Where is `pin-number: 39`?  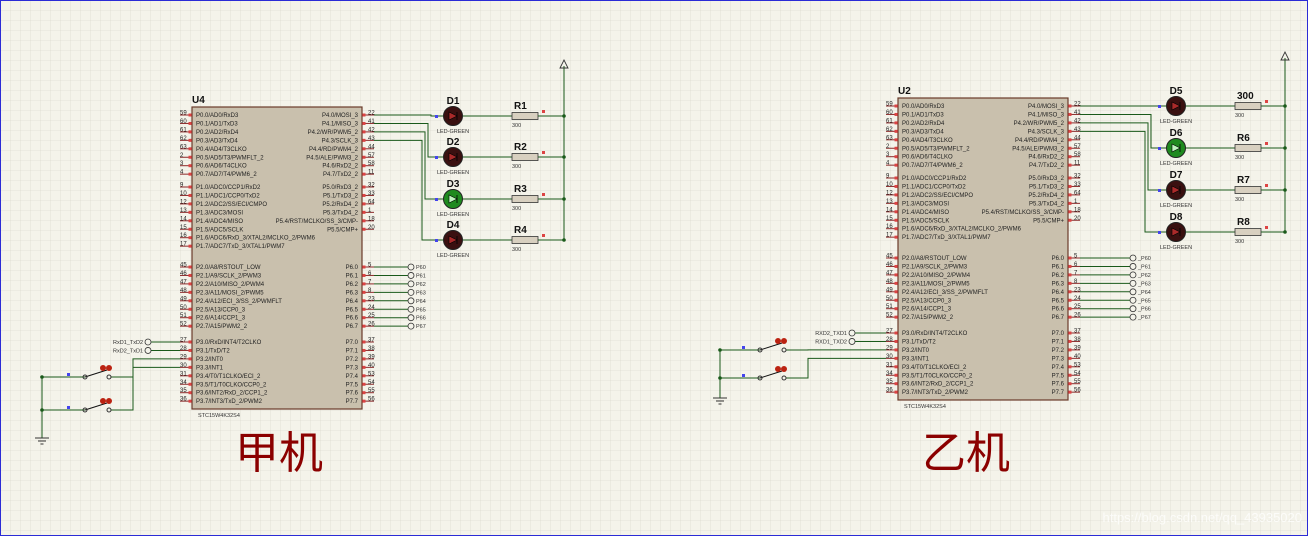
pin-number: 39 is located at coordinates (371, 357).